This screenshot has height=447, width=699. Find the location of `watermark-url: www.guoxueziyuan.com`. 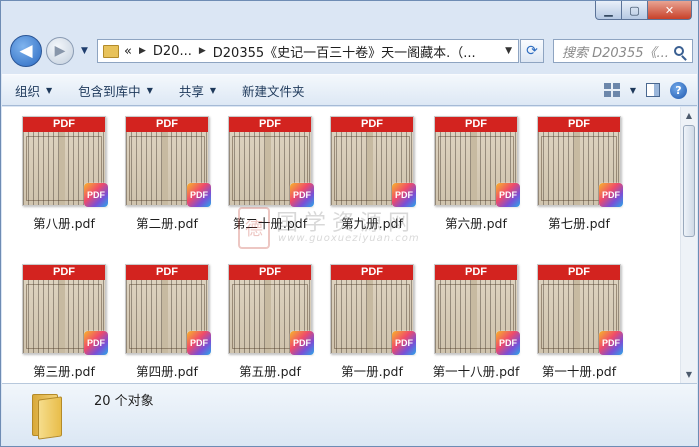

watermark-url: www.guoxueziyuan.com is located at coordinates (349, 238).